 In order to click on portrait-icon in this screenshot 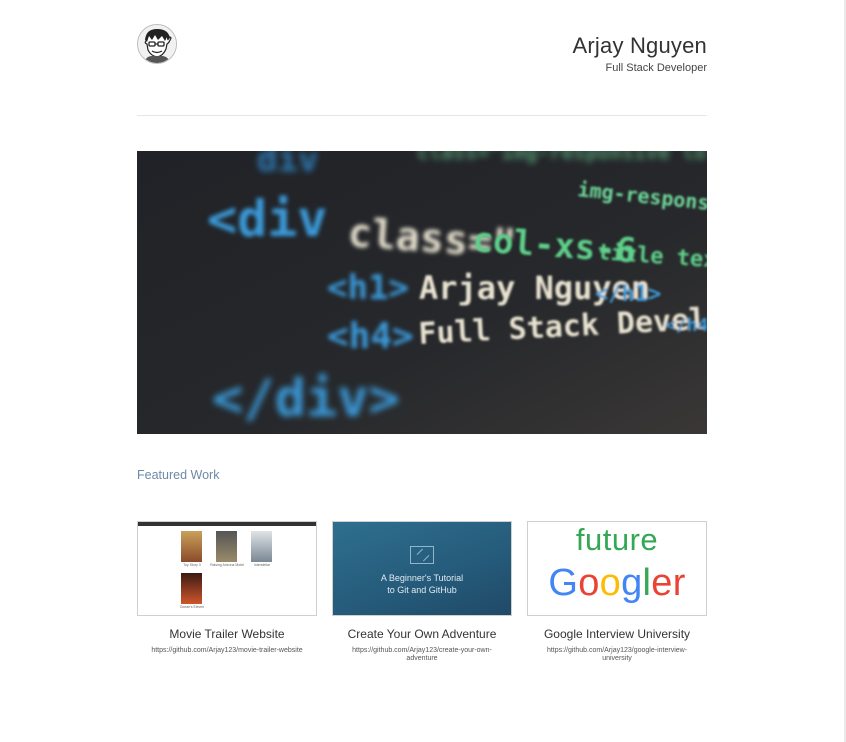, I will do `click(157, 44)`.